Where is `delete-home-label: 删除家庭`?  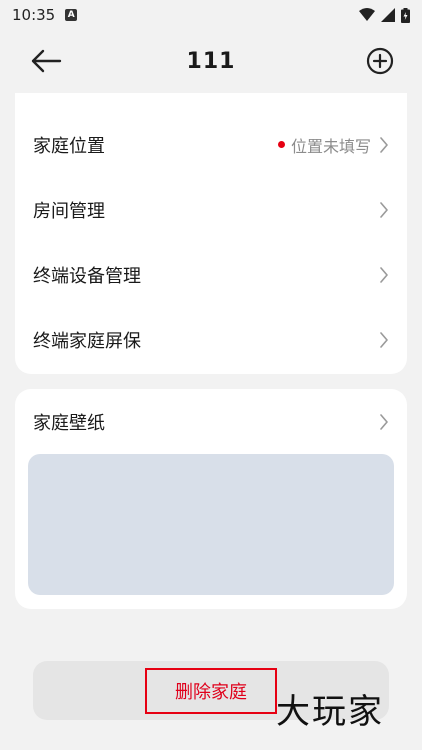 delete-home-label: 删除家庭 is located at coordinates (211, 690).